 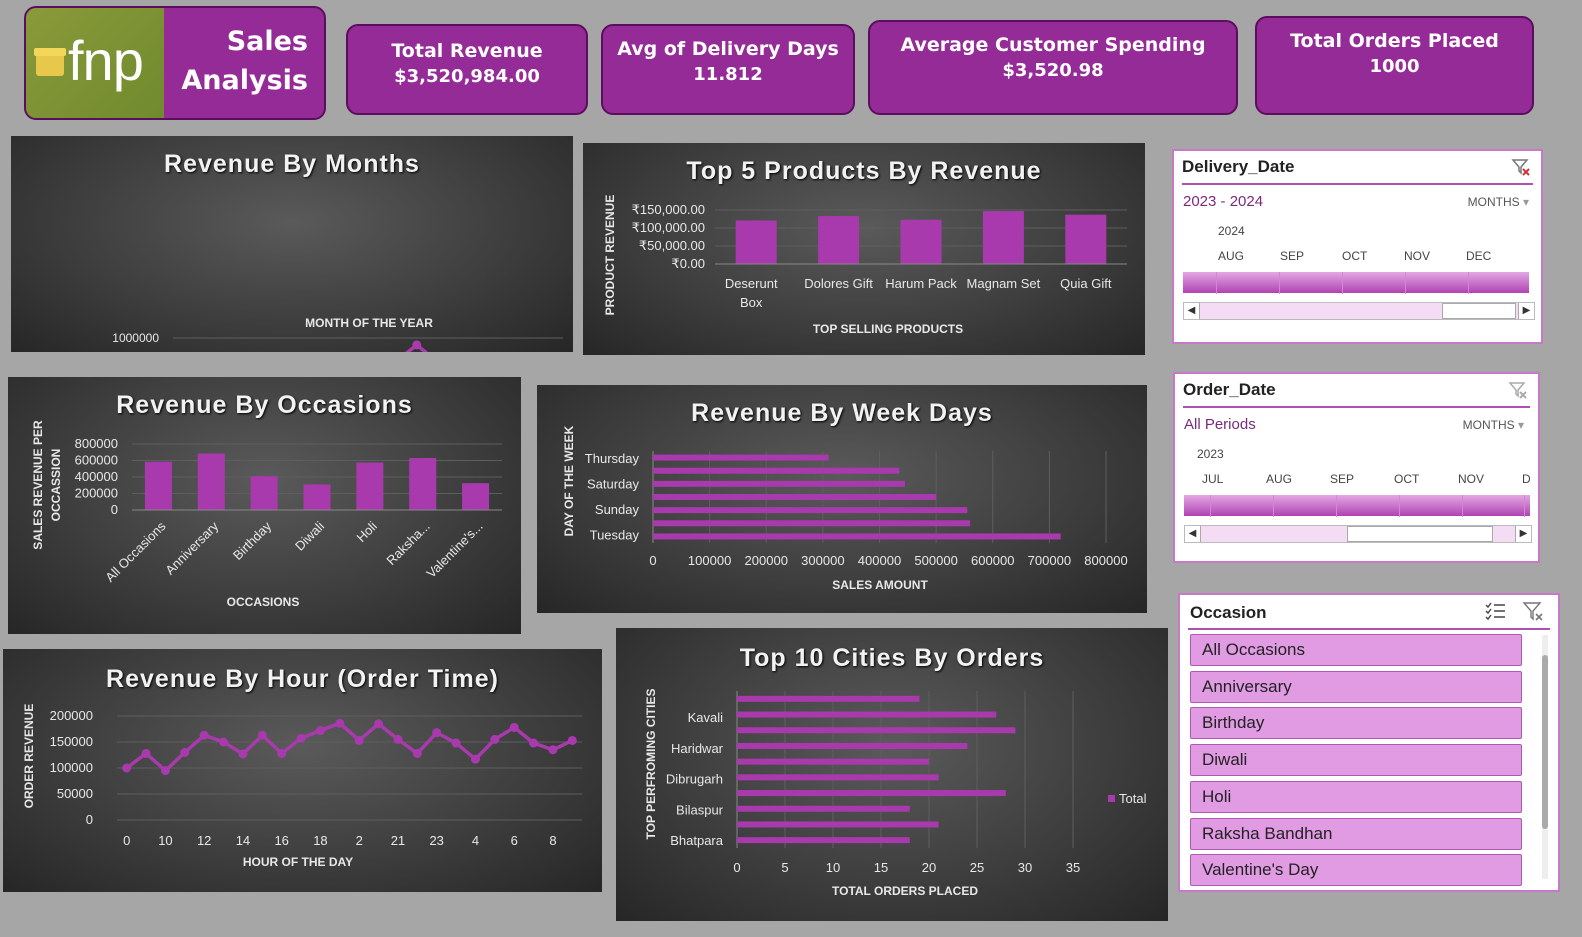 What do you see at coordinates (706, 717) in the screenshot?
I see `y-tick-label: Kavali` at bounding box center [706, 717].